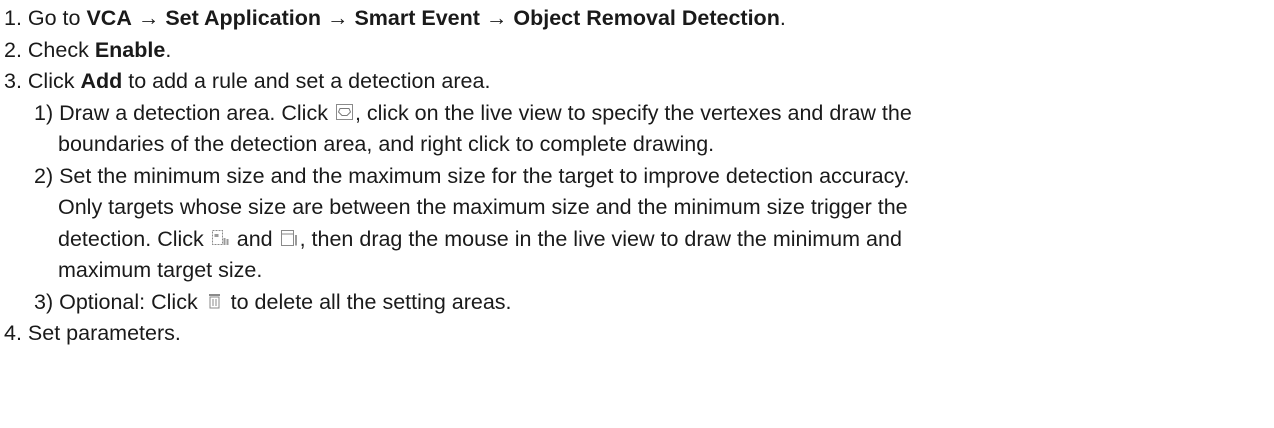 The image size is (1274, 428). Describe the element at coordinates (101, 81) in the screenshot. I see `add-label: Add` at that location.